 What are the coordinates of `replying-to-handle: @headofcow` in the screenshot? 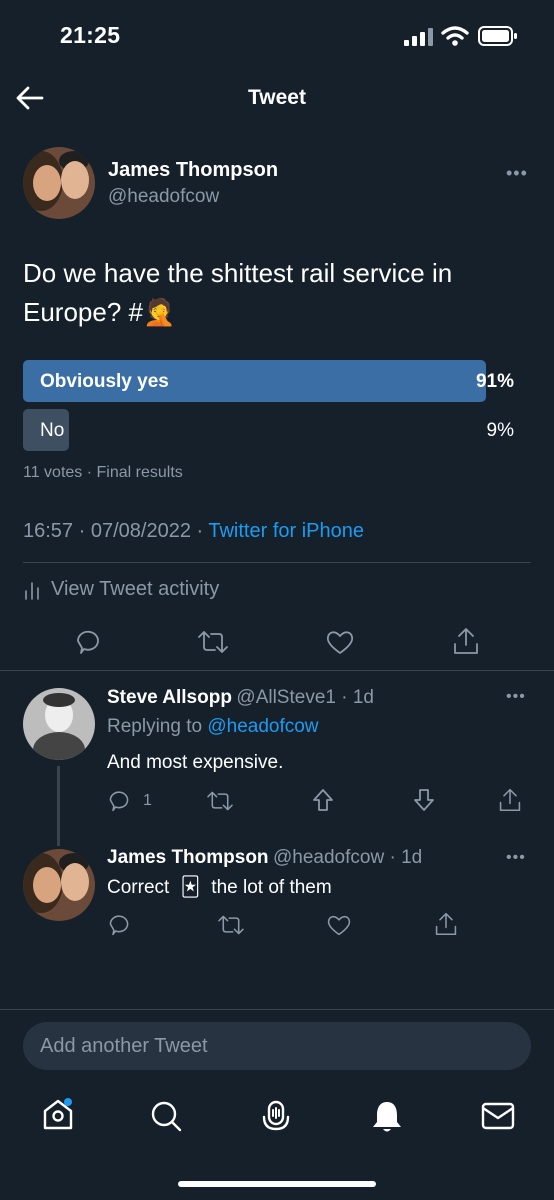 It's located at (262, 726).